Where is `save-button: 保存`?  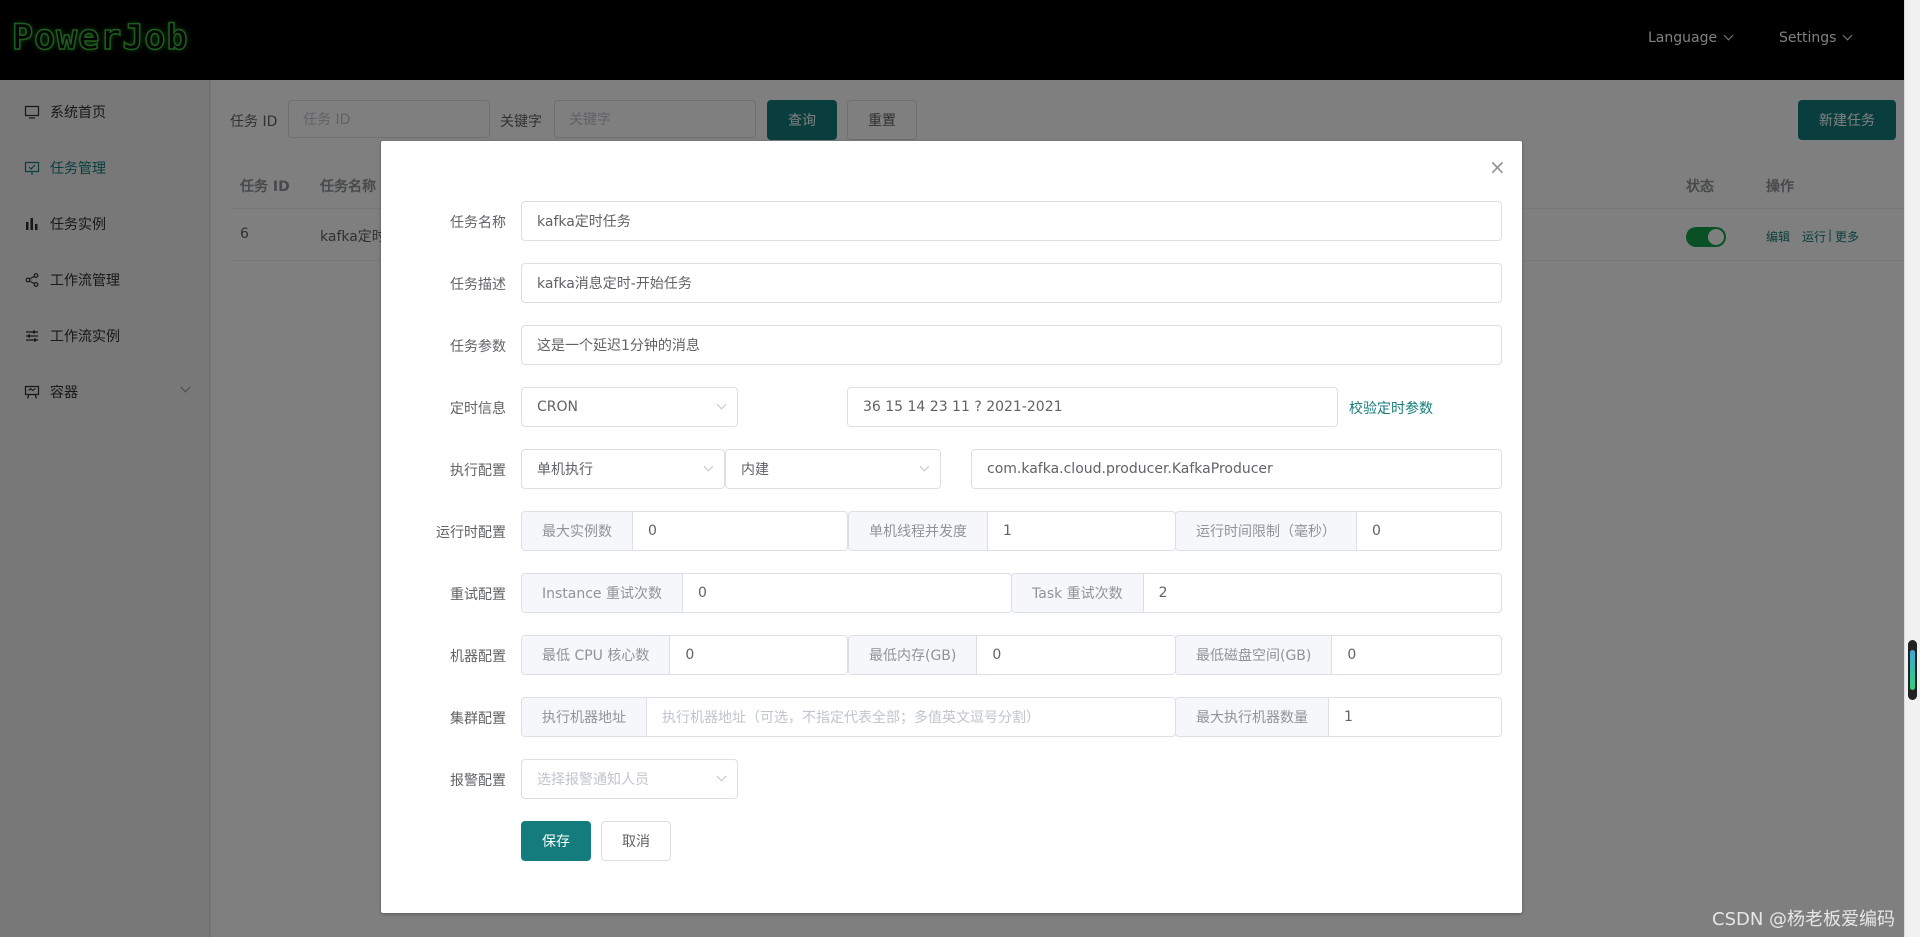 save-button: 保存 is located at coordinates (556, 841).